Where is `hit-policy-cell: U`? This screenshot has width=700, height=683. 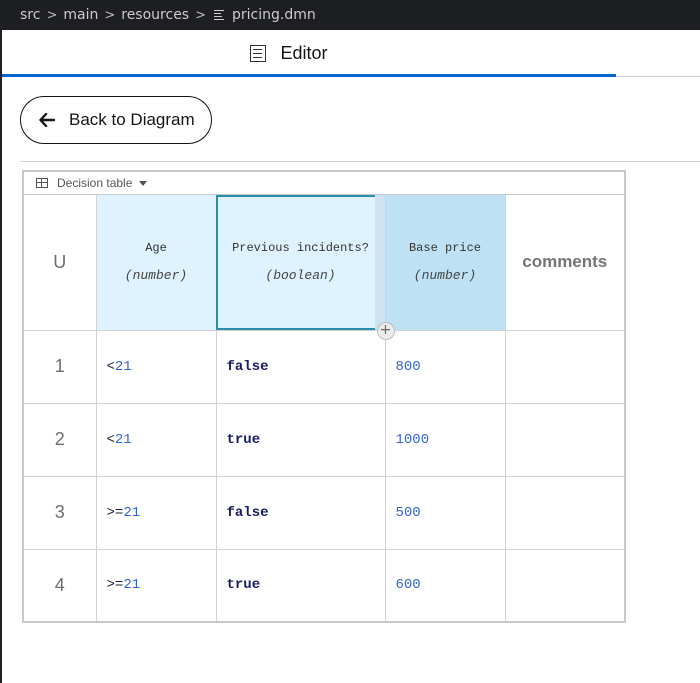 hit-policy-cell: U is located at coordinates (60, 263).